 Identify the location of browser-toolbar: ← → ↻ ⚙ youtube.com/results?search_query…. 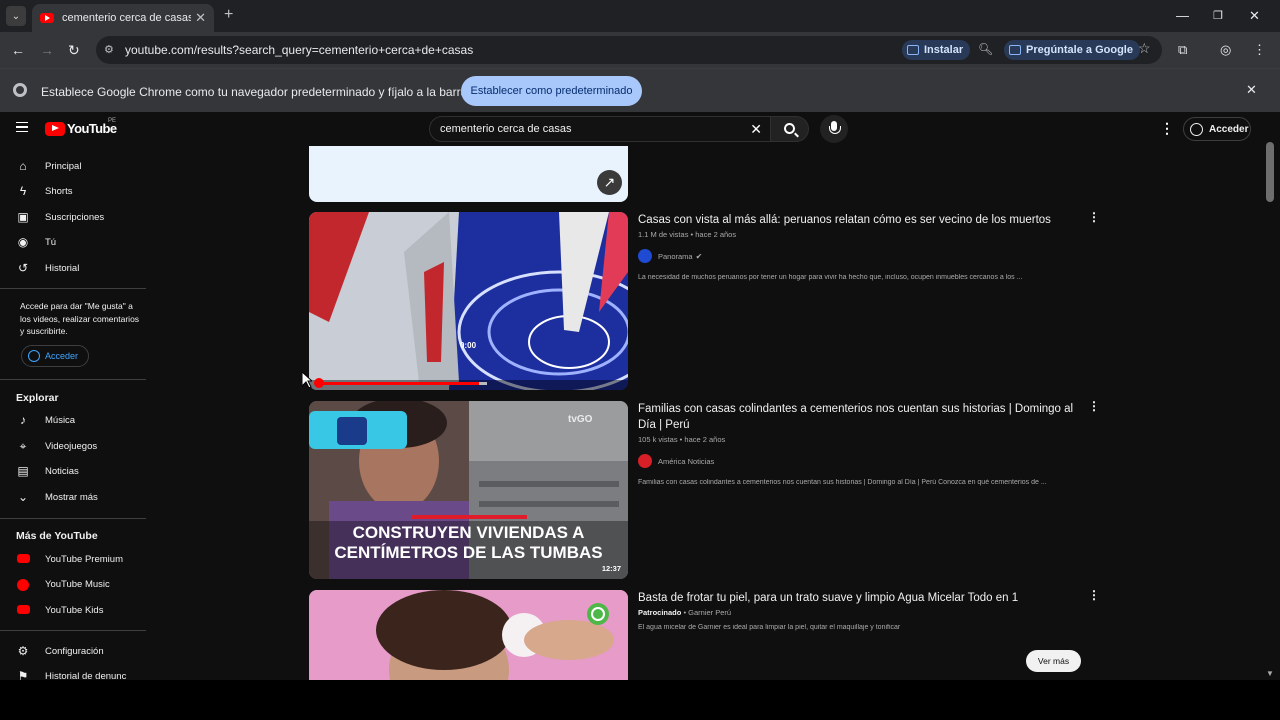
(640, 50).